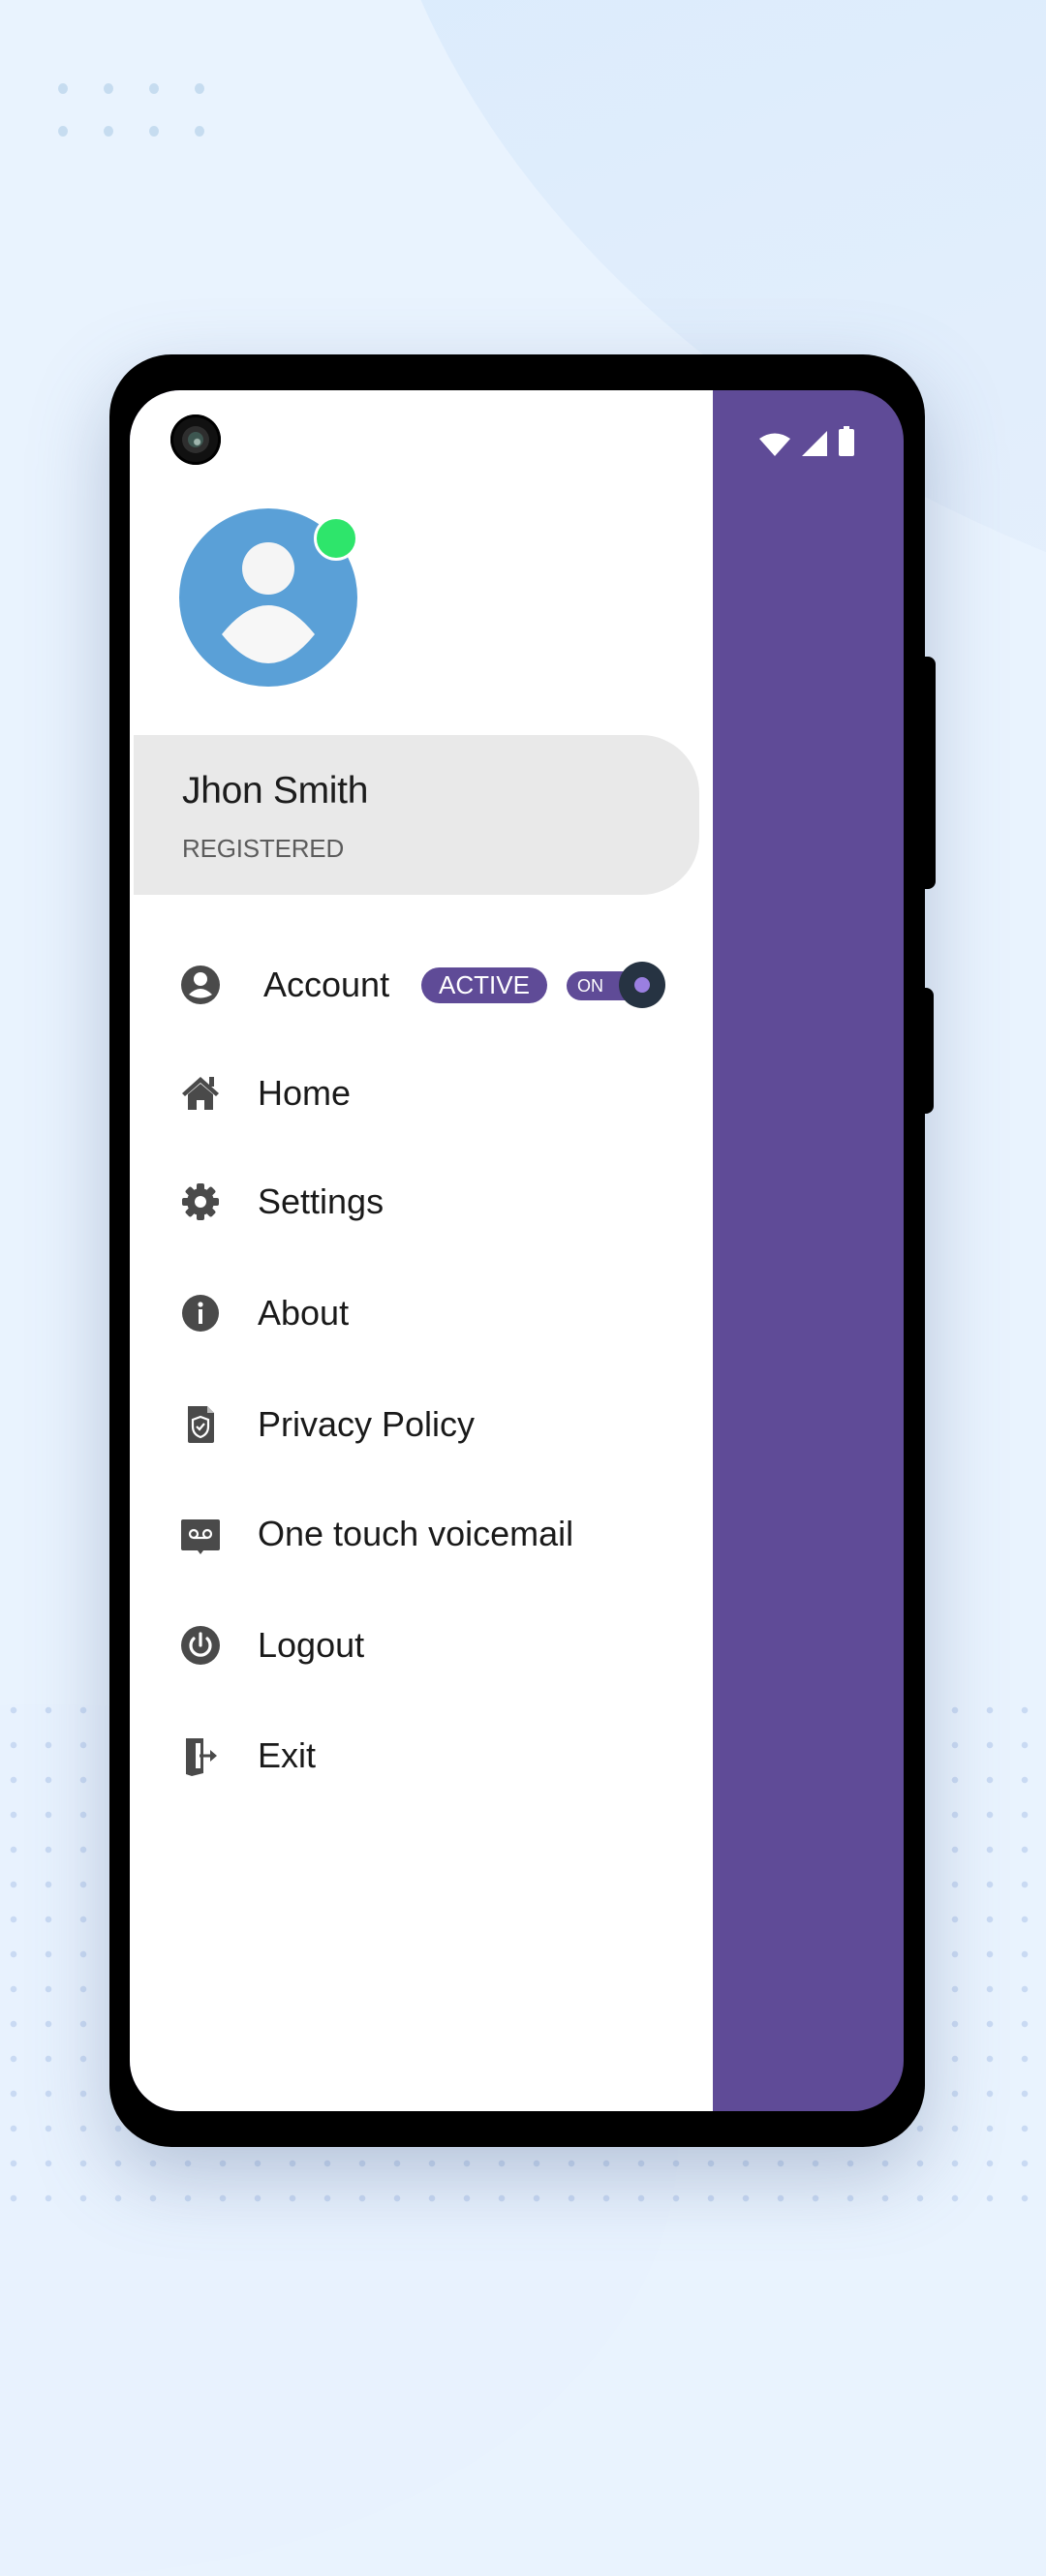  Describe the element at coordinates (311, 1645) in the screenshot. I see `menu-item-label: Logout` at that location.